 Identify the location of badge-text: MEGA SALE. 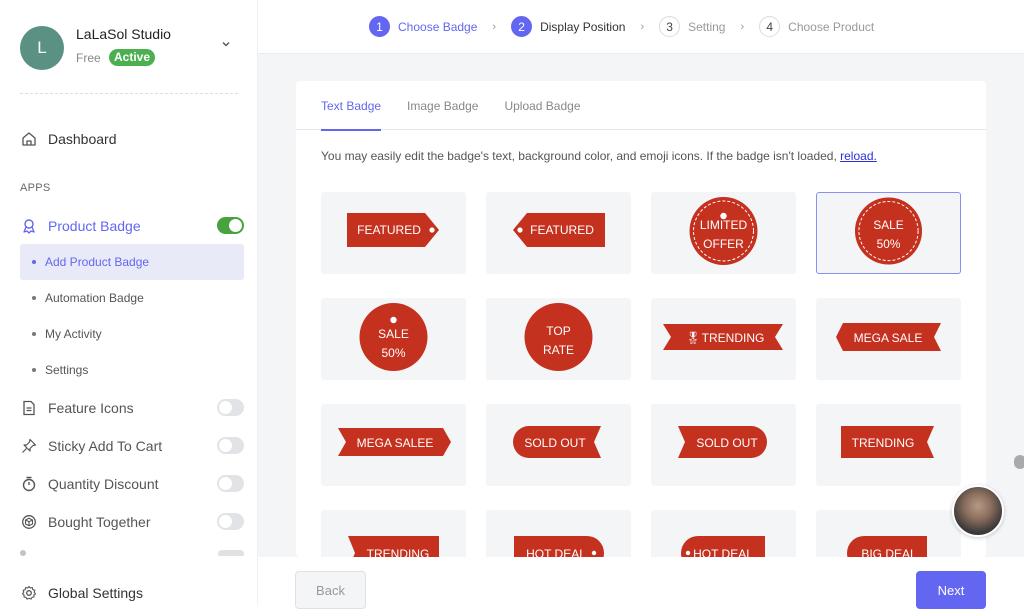
(888, 338).